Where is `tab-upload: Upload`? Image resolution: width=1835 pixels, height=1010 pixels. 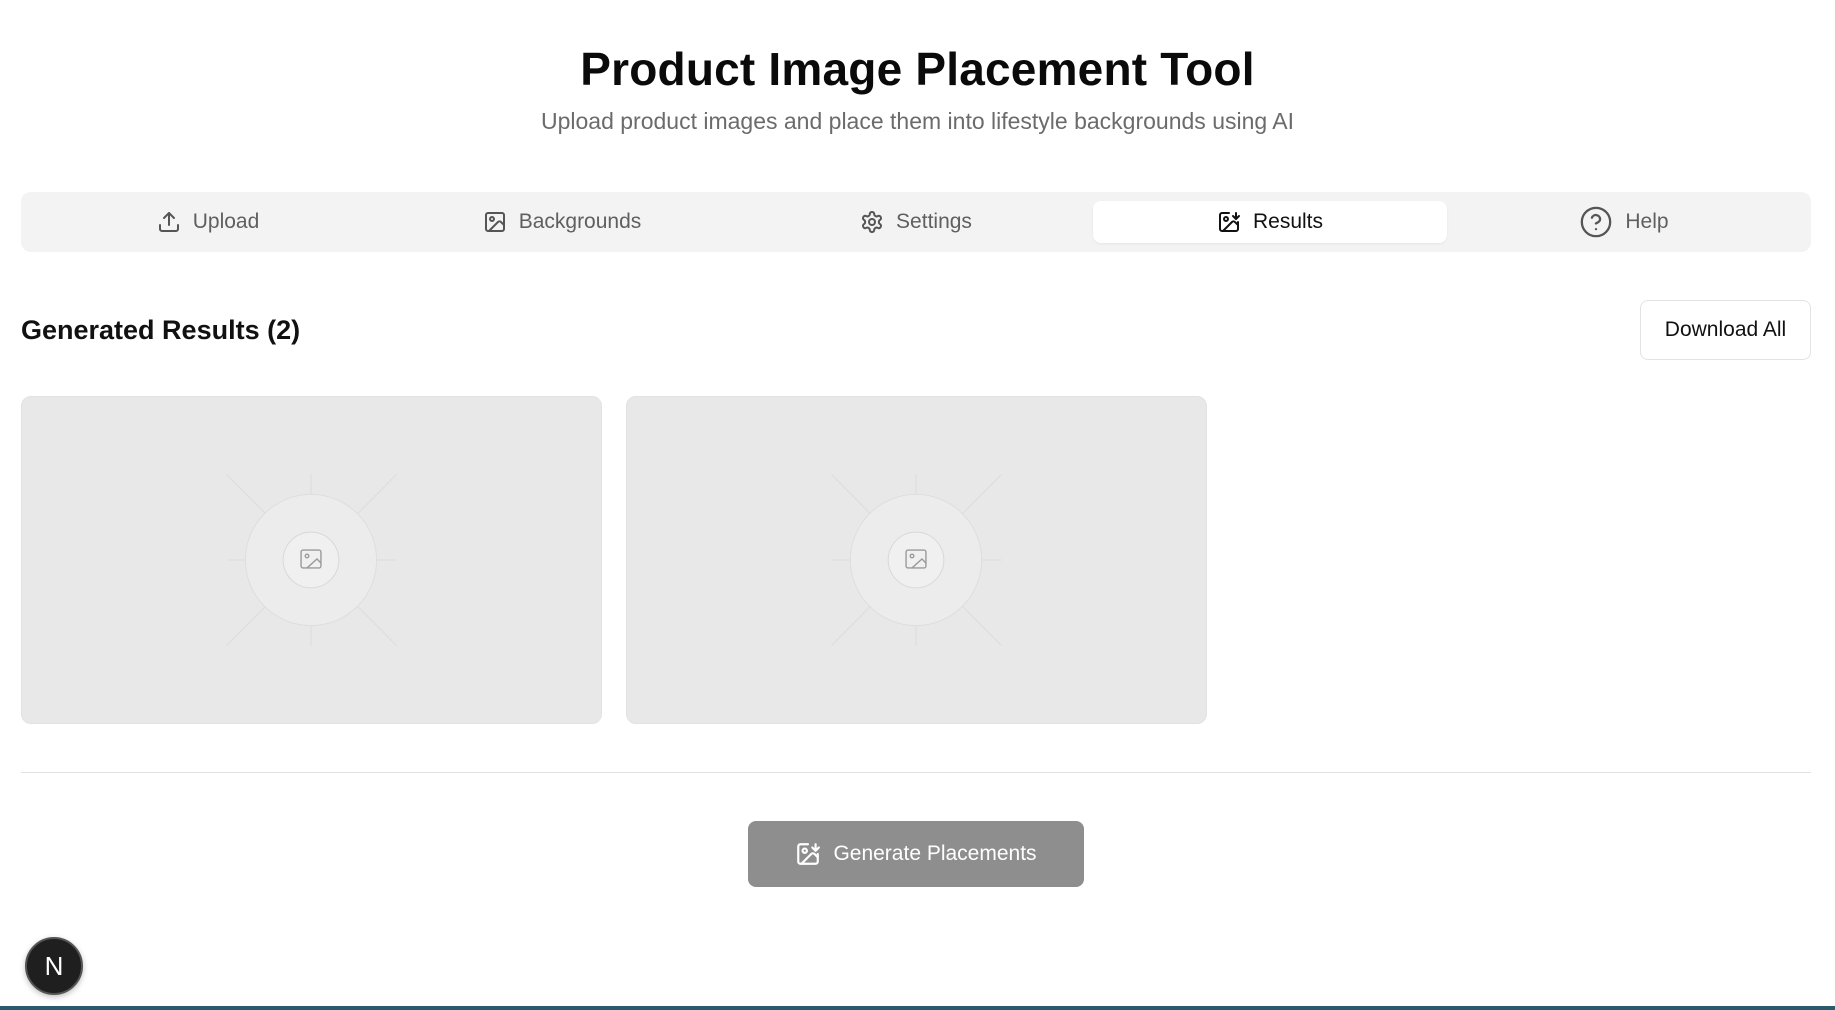 tab-upload: Upload is located at coordinates (208, 222).